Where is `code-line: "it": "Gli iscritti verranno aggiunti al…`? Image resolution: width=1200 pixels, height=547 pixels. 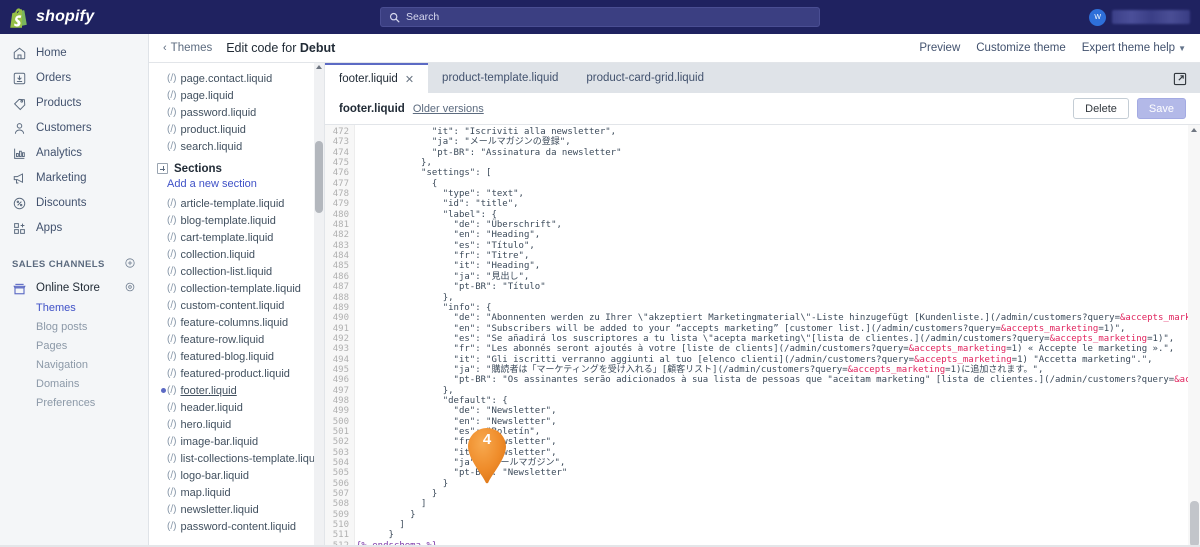
code-line: "it": "Gli iscritti verranno aggiunti al… is located at coordinates (778, 360).